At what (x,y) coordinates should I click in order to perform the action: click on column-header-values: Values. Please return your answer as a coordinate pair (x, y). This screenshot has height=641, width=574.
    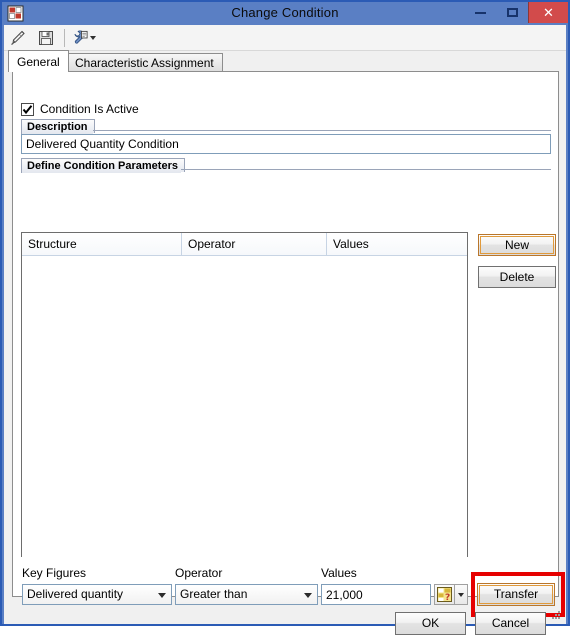
    Looking at the image, I should click on (397, 244).